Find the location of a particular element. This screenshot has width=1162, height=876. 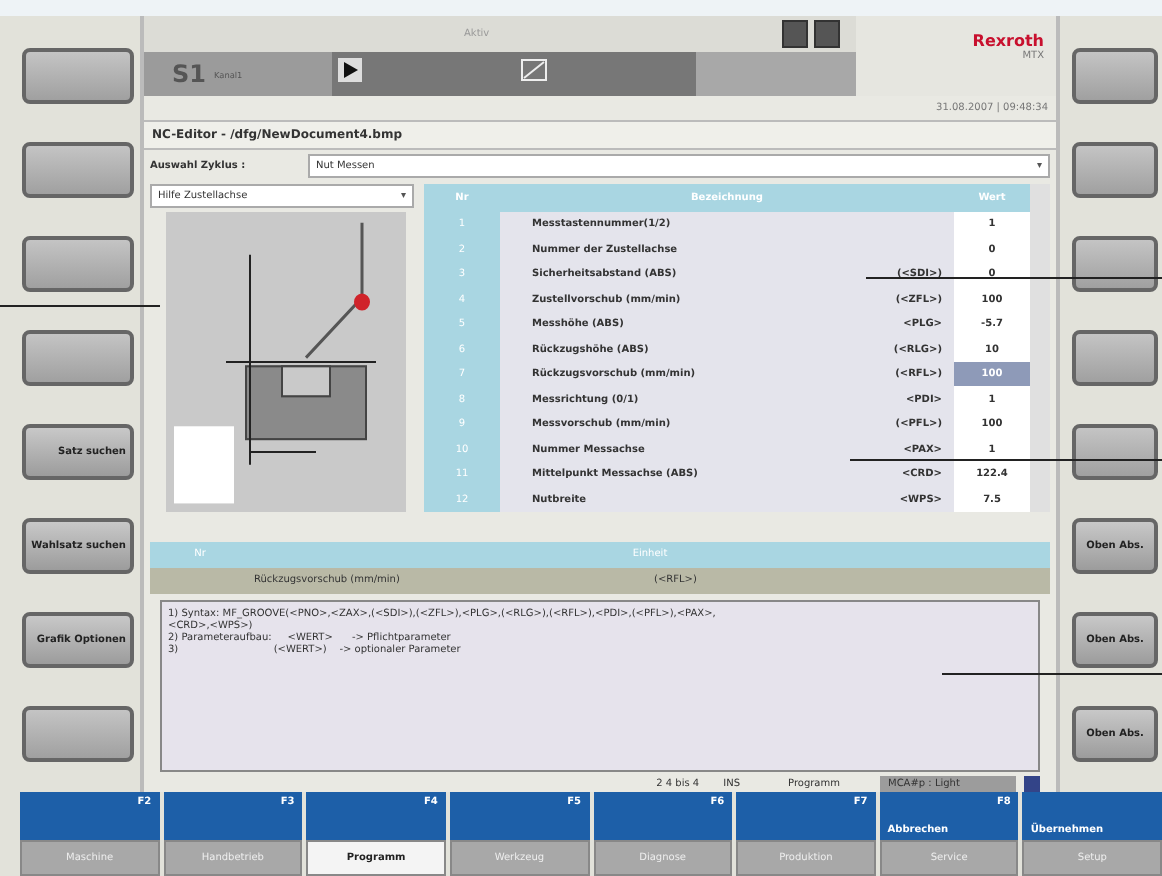

status-indicator-icon is located at coordinates (1032, 784).